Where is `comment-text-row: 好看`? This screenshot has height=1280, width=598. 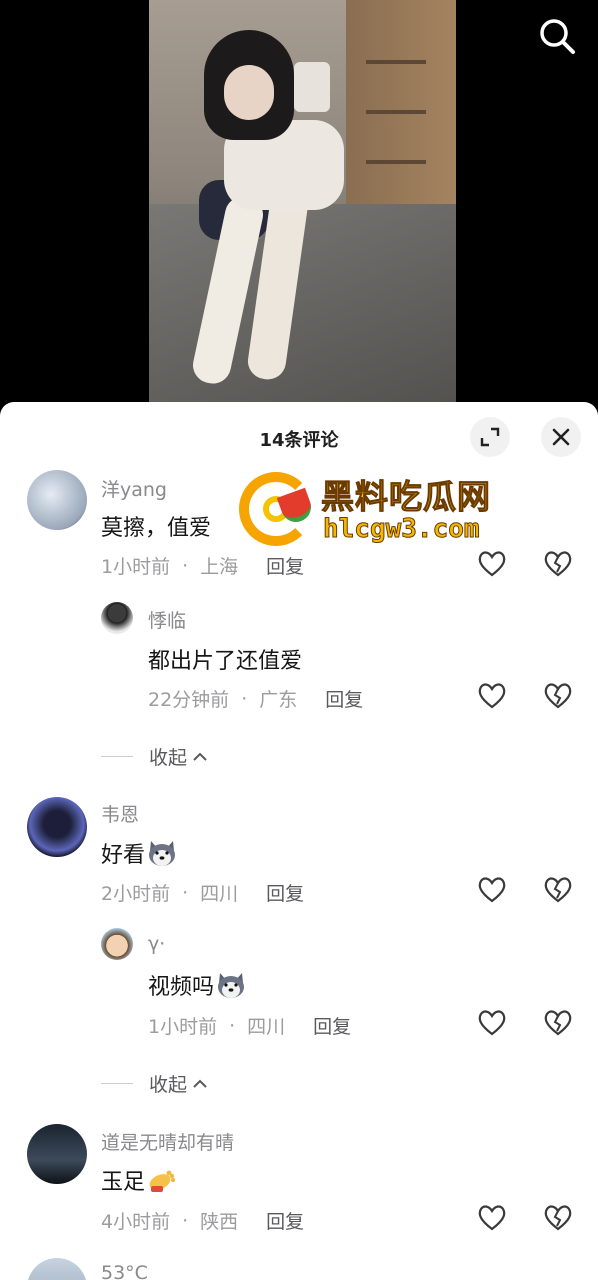
comment-text-row: 好看 is located at coordinates (139, 853).